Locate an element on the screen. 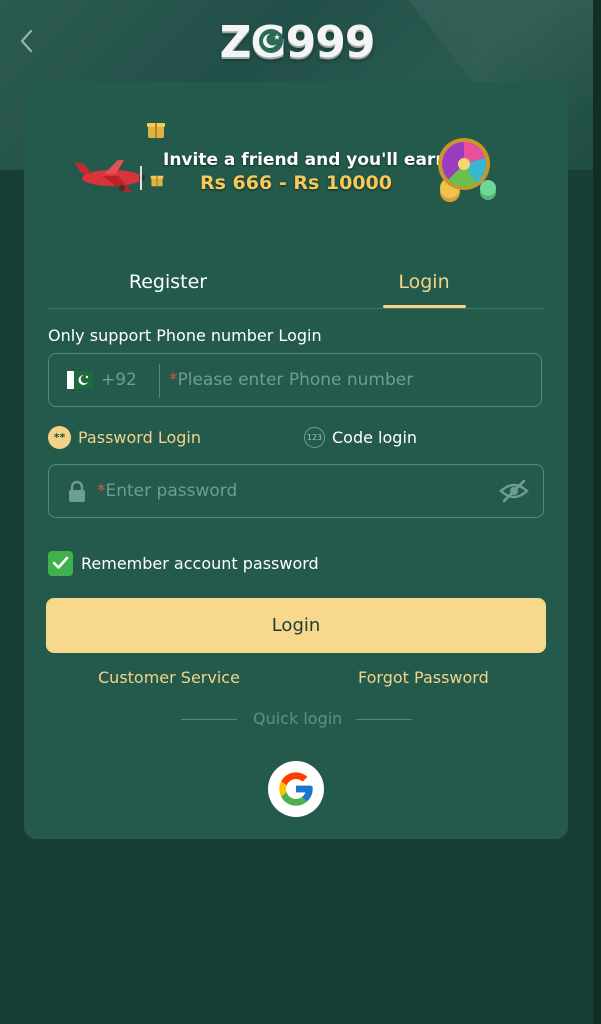 This screenshot has height=1024, width=601. airplane-icon is located at coordinates (109, 176).